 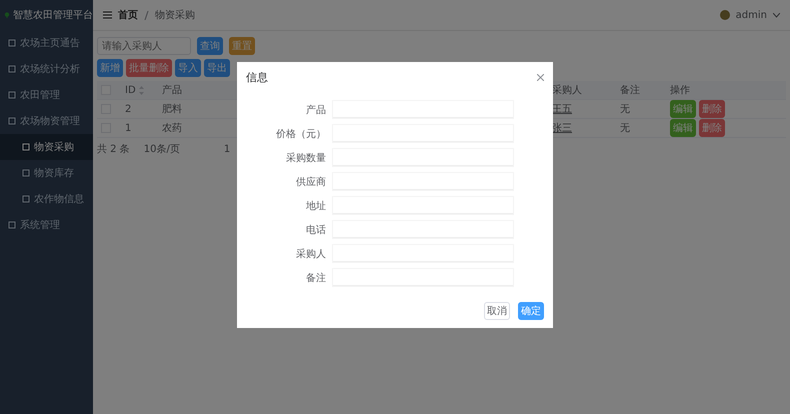 What do you see at coordinates (310, 182) in the screenshot?
I see `field-label: 供应商` at bounding box center [310, 182].